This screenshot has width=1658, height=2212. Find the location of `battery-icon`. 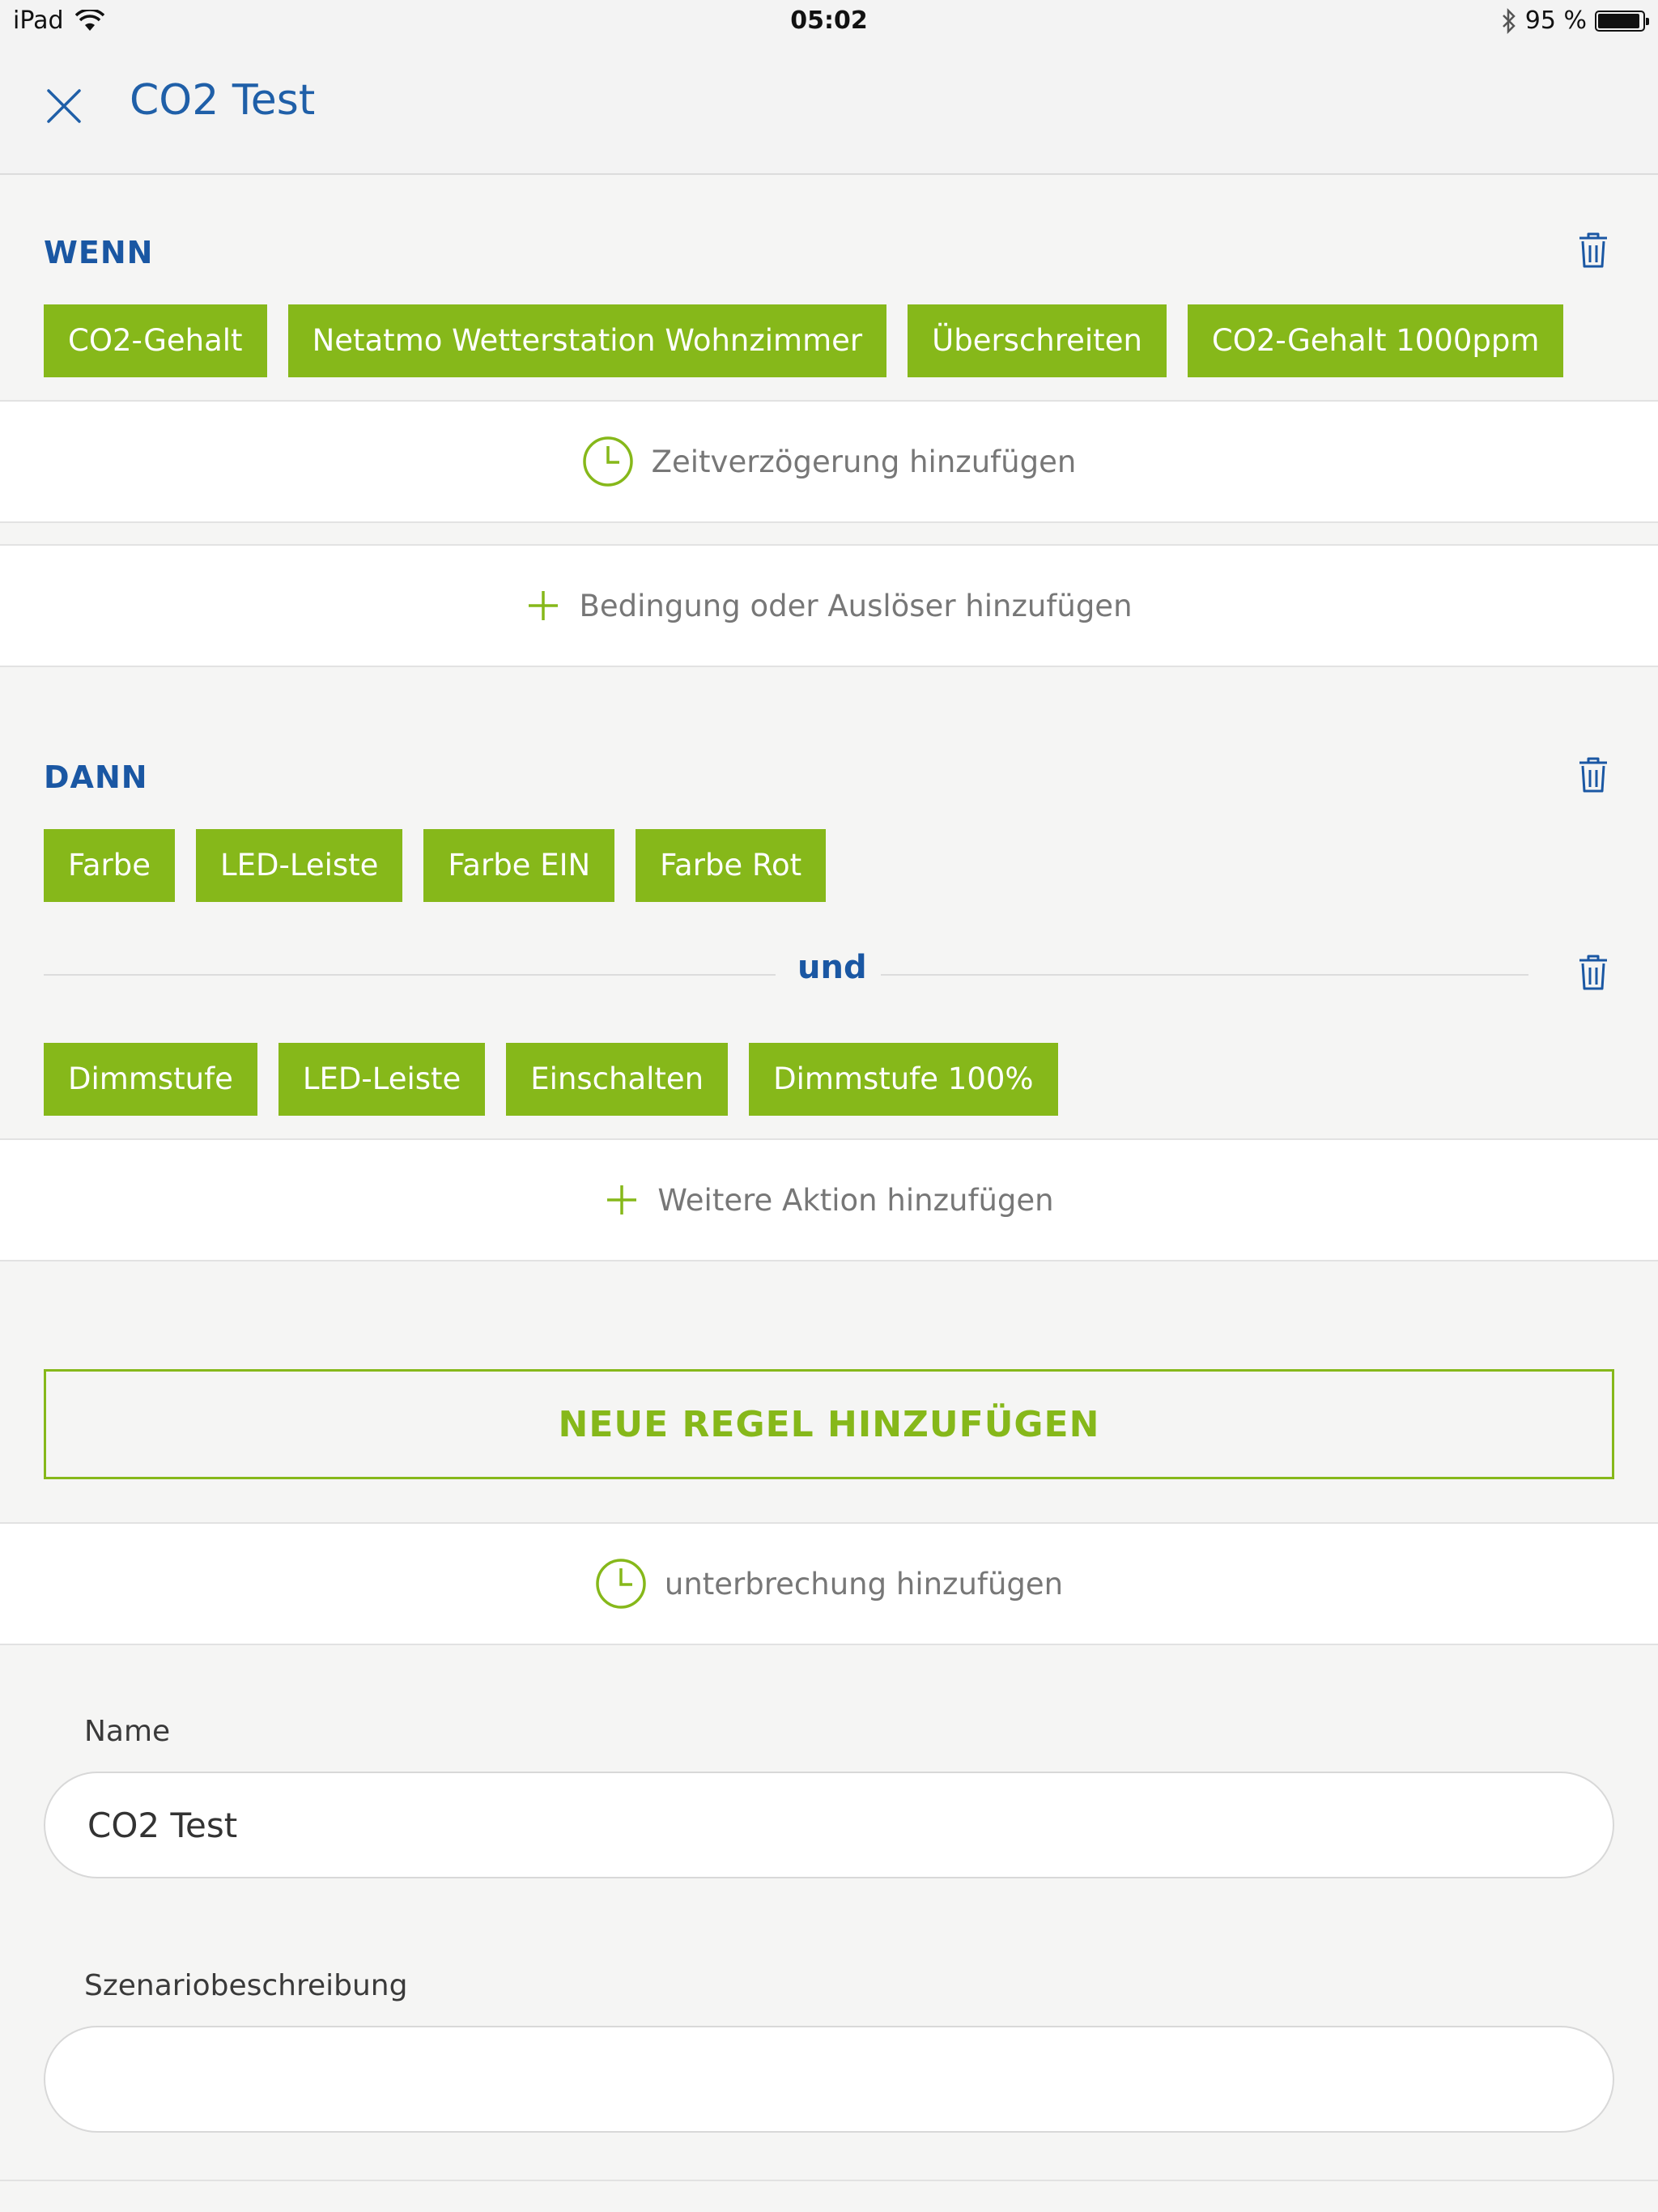

battery-icon is located at coordinates (1622, 21).